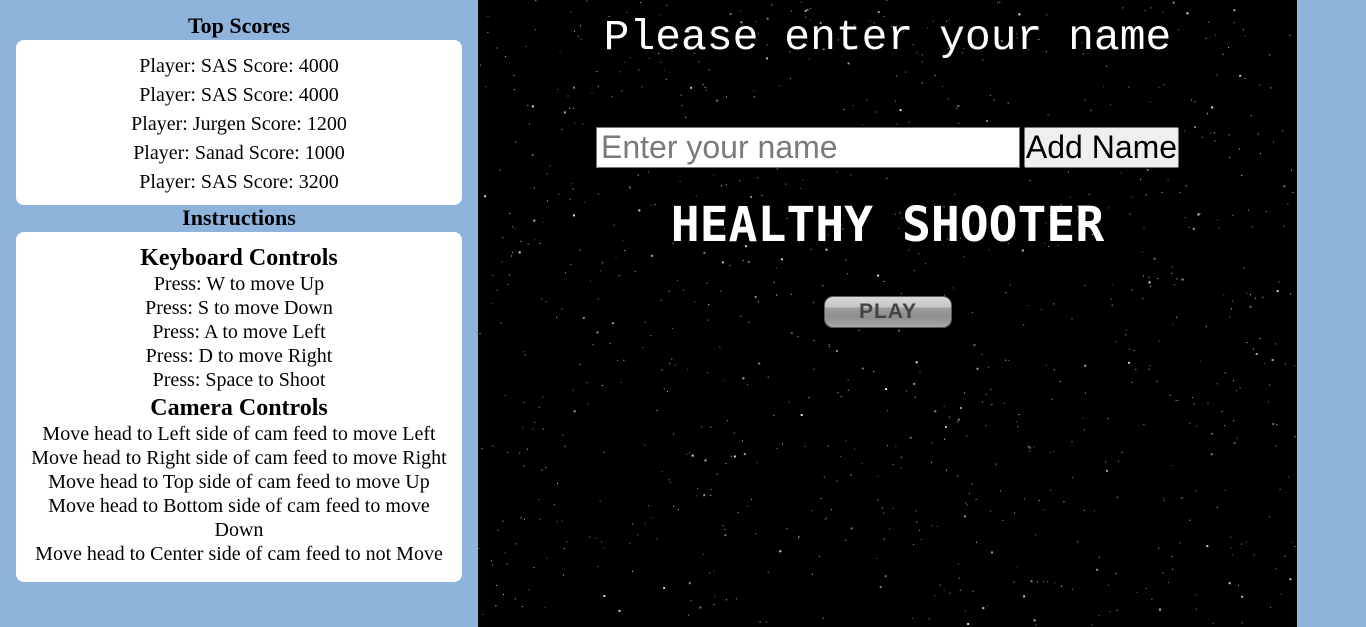 This screenshot has width=1366, height=627. What do you see at coordinates (1101, 147) in the screenshot?
I see `add-name-button: Add Name` at bounding box center [1101, 147].